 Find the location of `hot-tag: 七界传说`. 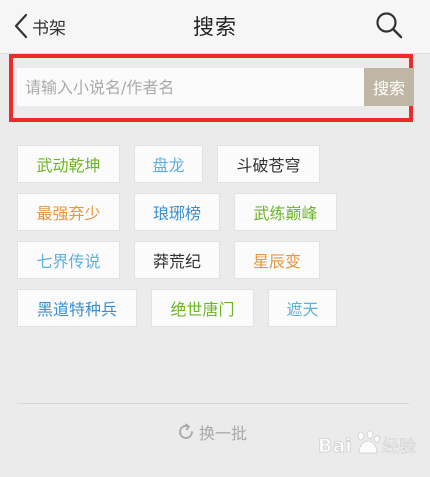

hot-tag: 七界传说 is located at coordinates (68, 260).